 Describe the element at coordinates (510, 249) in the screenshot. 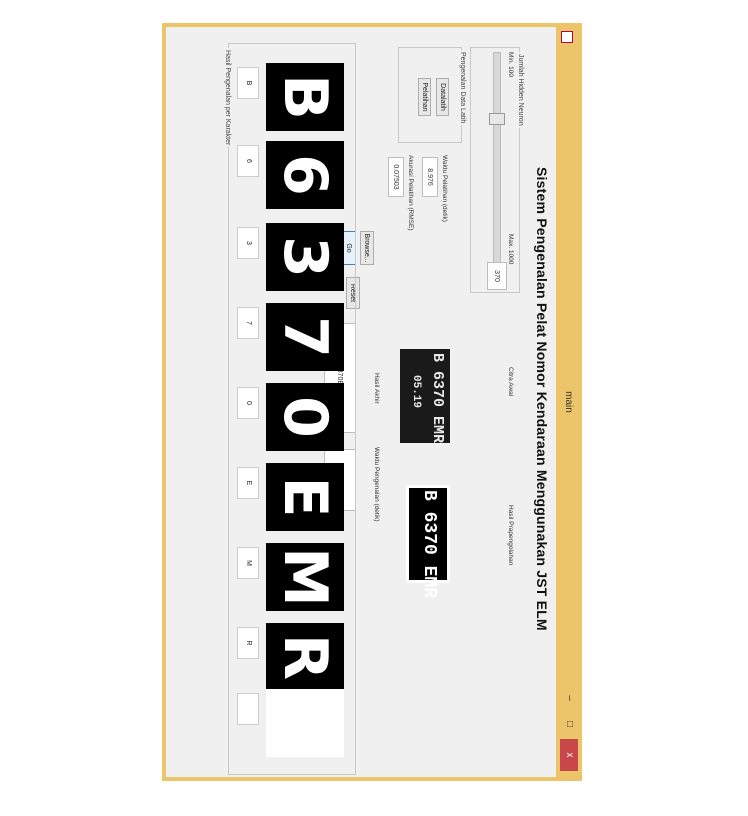

I see `slider-max-label: Max. 1000` at that location.